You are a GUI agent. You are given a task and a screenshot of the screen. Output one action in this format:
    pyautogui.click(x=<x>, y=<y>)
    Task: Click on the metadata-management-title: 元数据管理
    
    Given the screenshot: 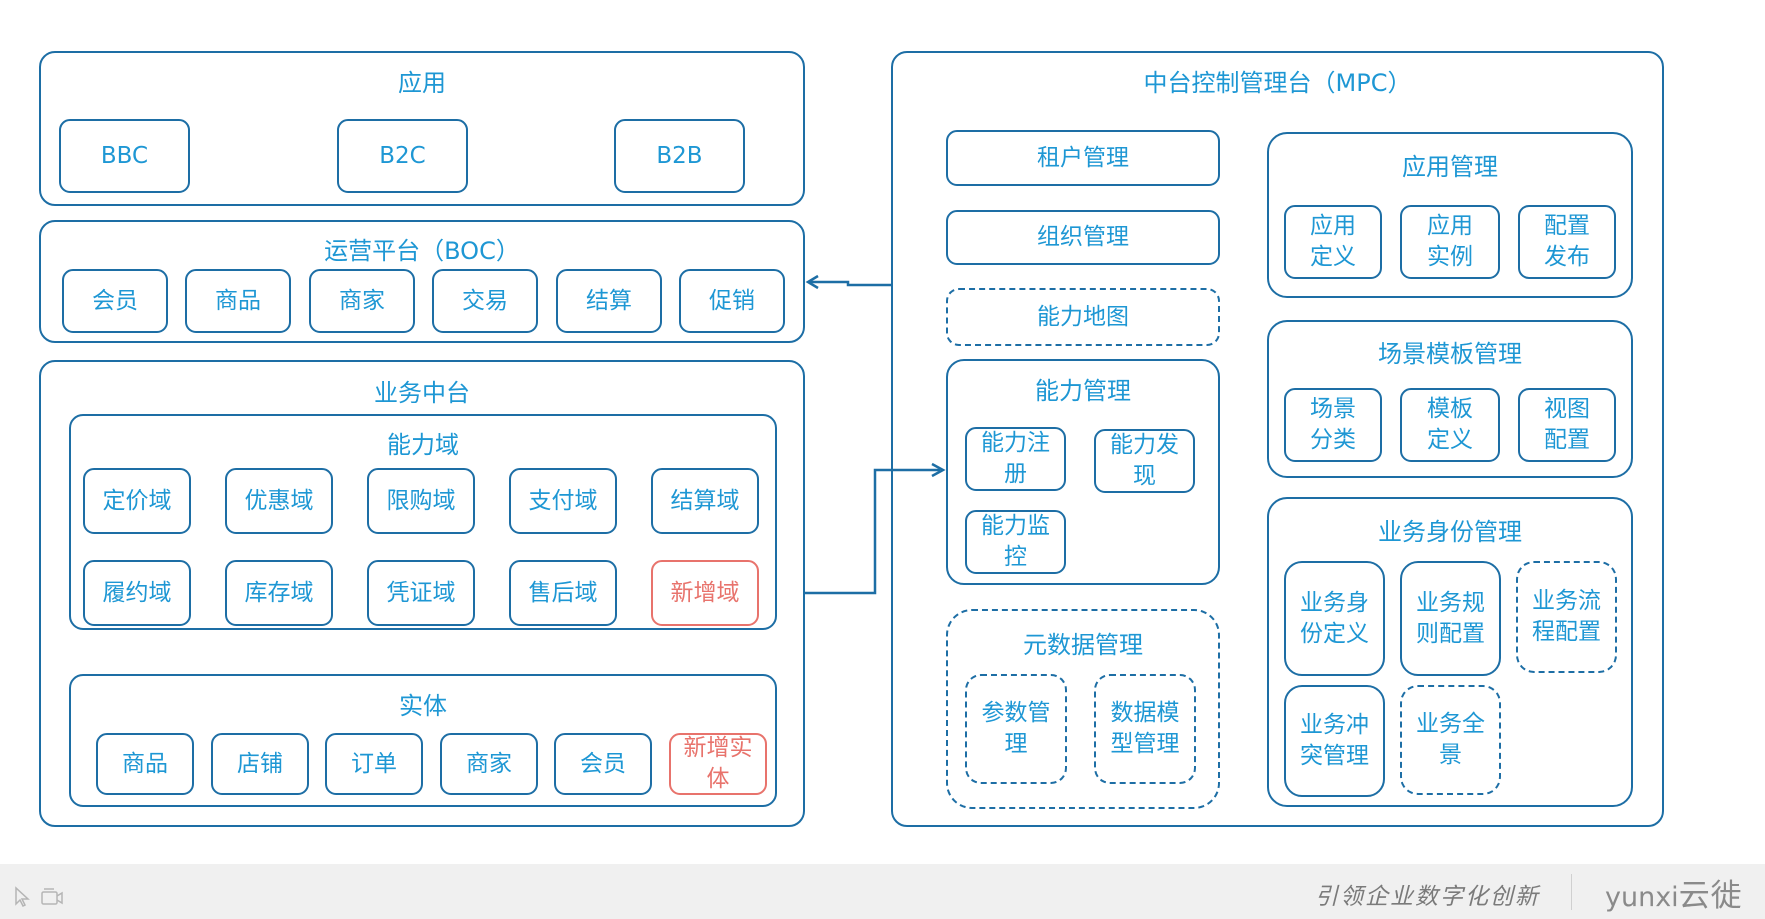 What is the action you would take?
    pyautogui.click(x=1083, y=645)
    